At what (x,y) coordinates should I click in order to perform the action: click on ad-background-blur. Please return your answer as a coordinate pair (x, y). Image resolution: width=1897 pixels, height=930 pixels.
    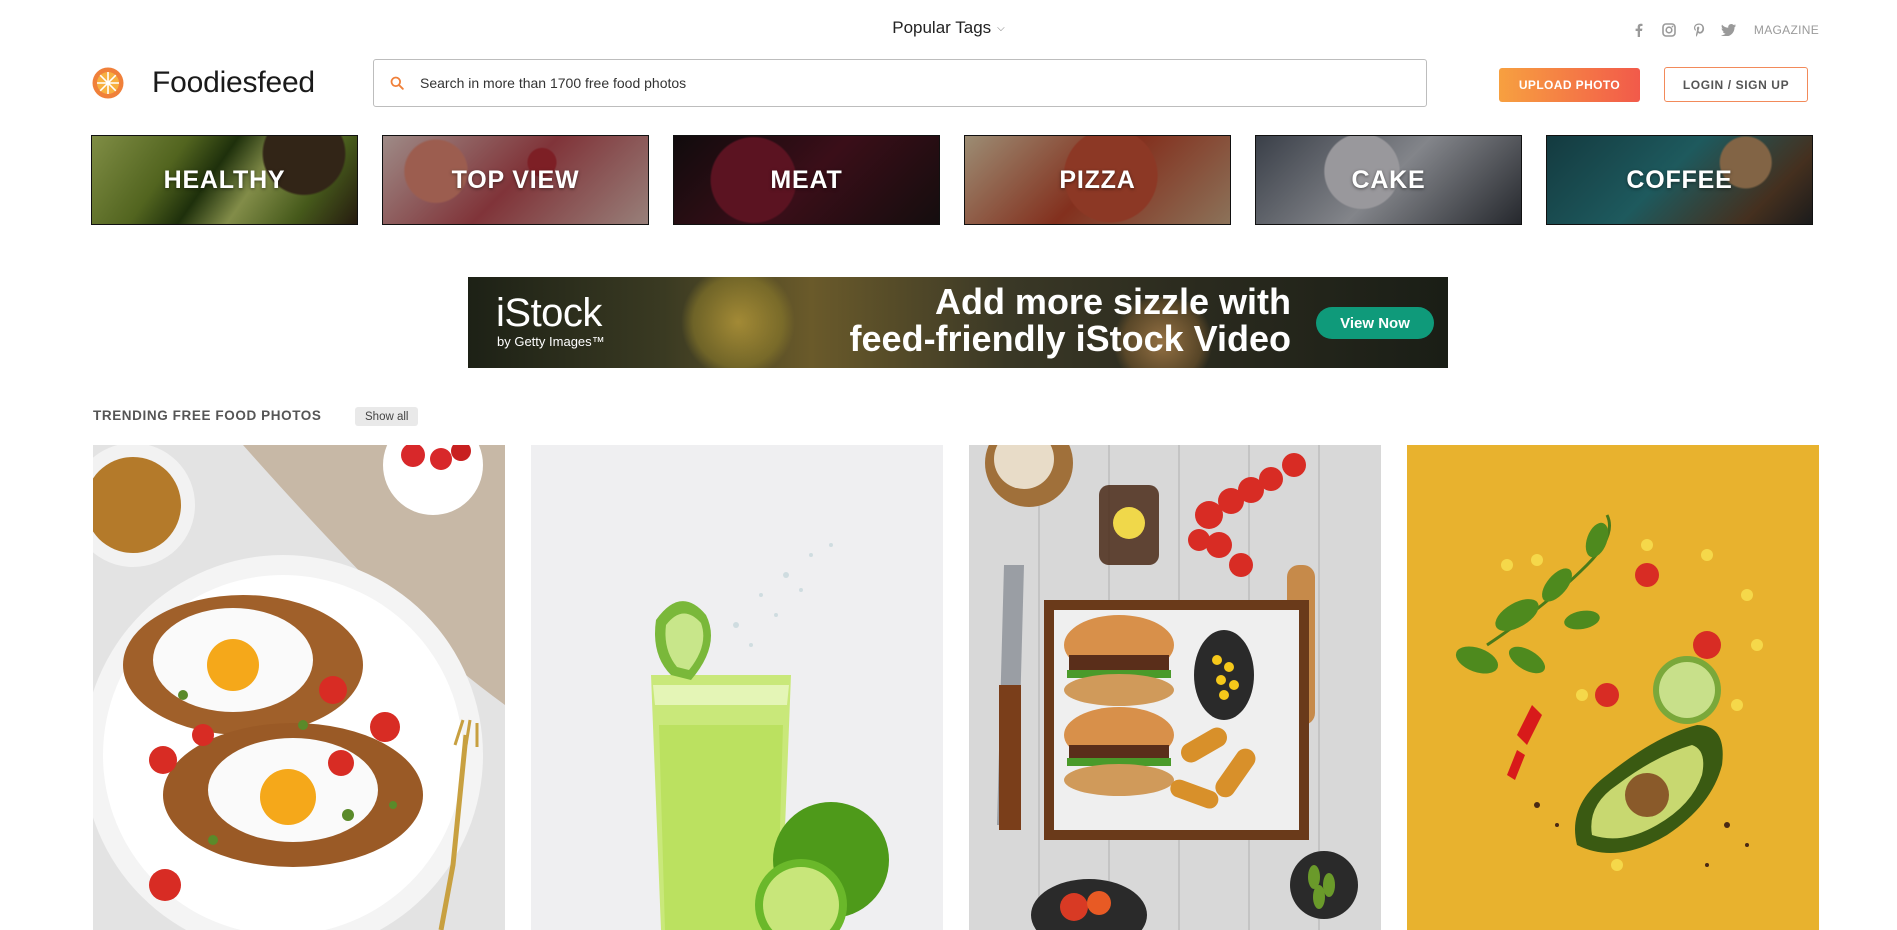
    Looking at the image, I should click on (738, 322).